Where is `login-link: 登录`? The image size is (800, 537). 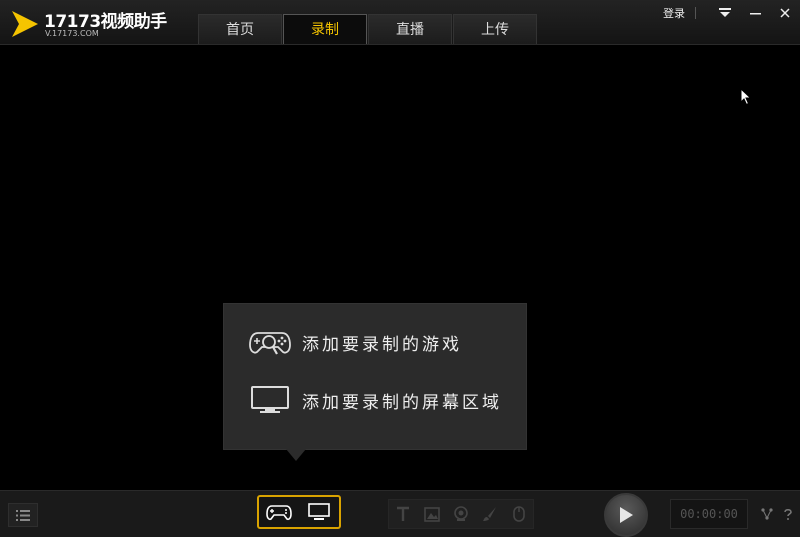 login-link: 登录 is located at coordinates (674, 13).